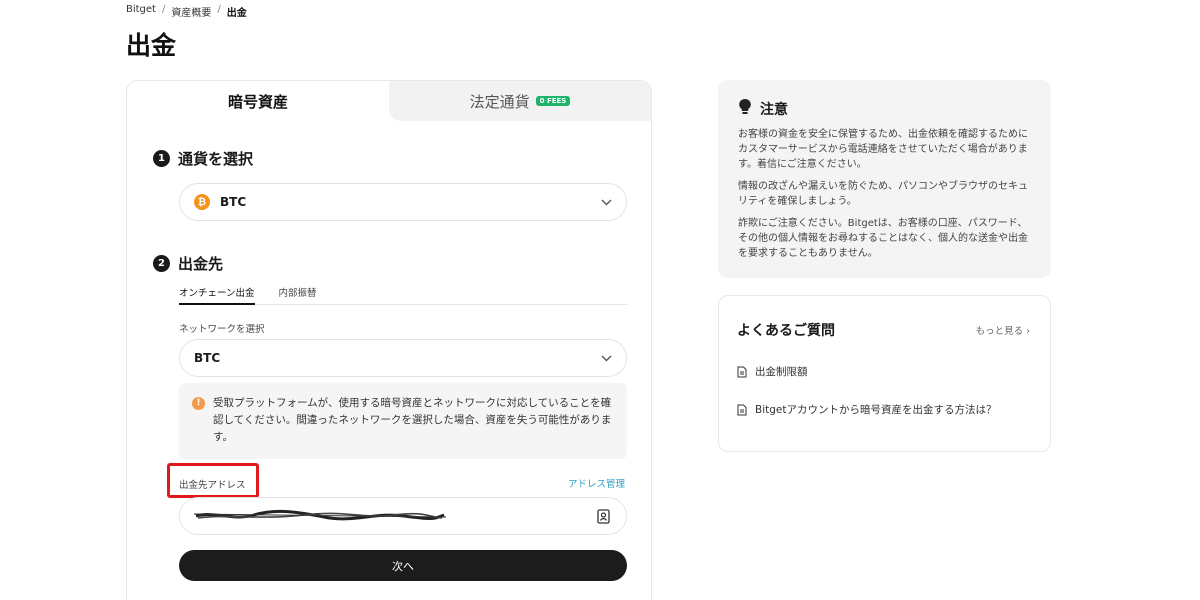  I want to click on address-label-highlight, so click(213, 480).